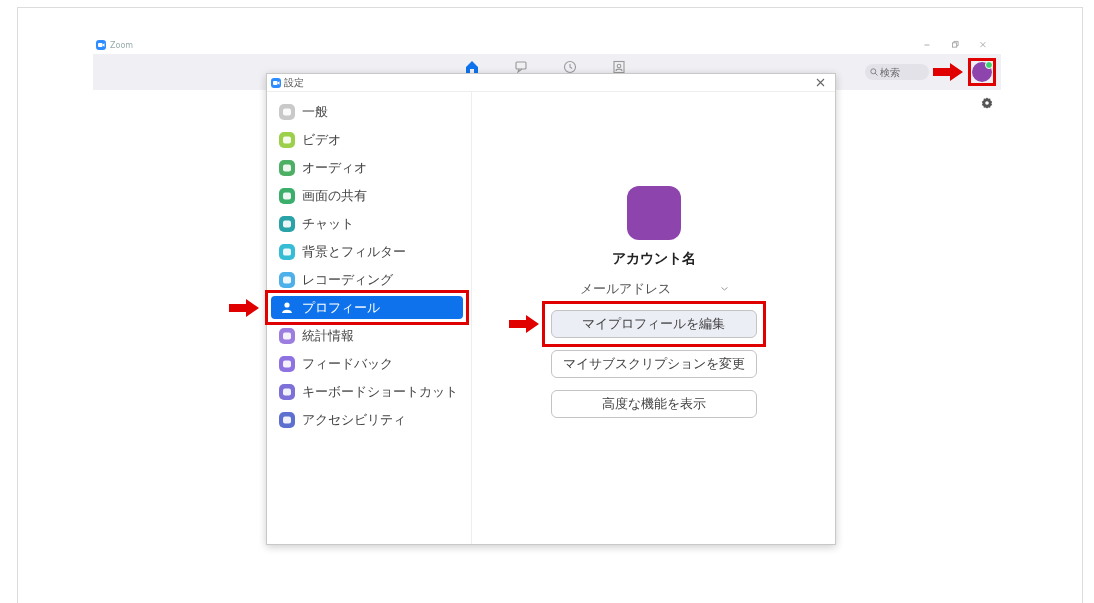  What do you see at coordinates (987, 103) in the screenshot?
I see `settings-icon` at bounding box center [987, 103].